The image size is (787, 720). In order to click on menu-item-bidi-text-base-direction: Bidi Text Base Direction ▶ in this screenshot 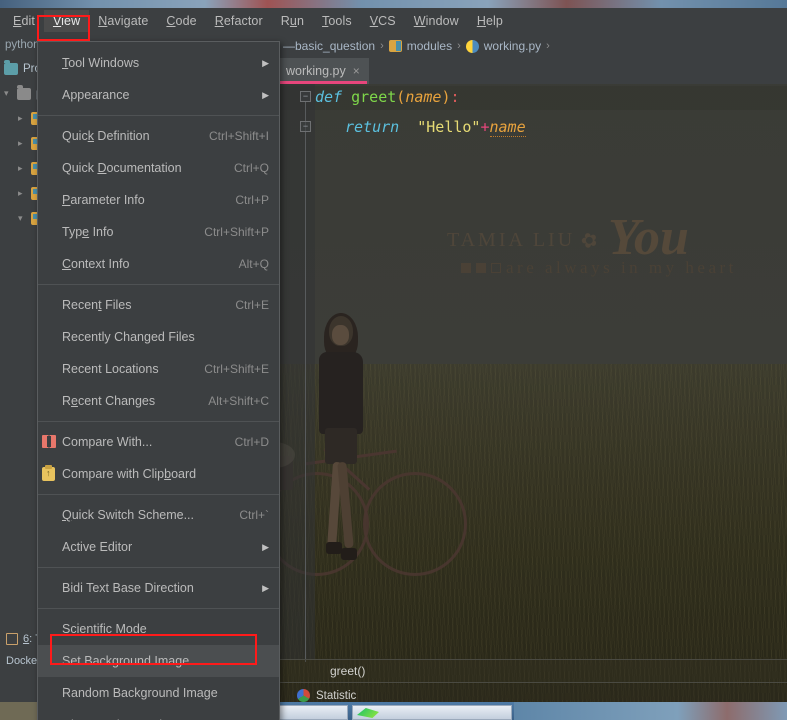, I will do `click(158, 588)`.